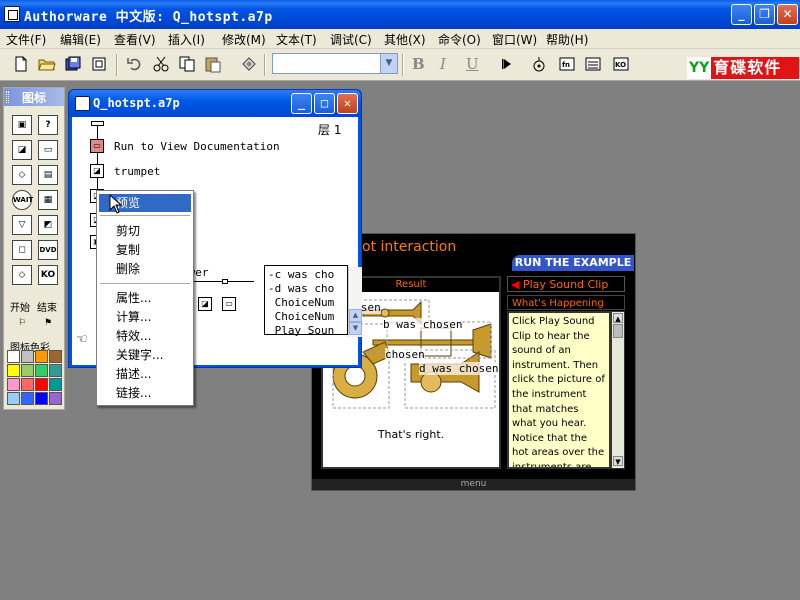 This screenshot has width=800, height=600. What do you see at coordinates (335, 63) in the screenshot?
I see `font-select: ▼` at bounding box center [335, 63].